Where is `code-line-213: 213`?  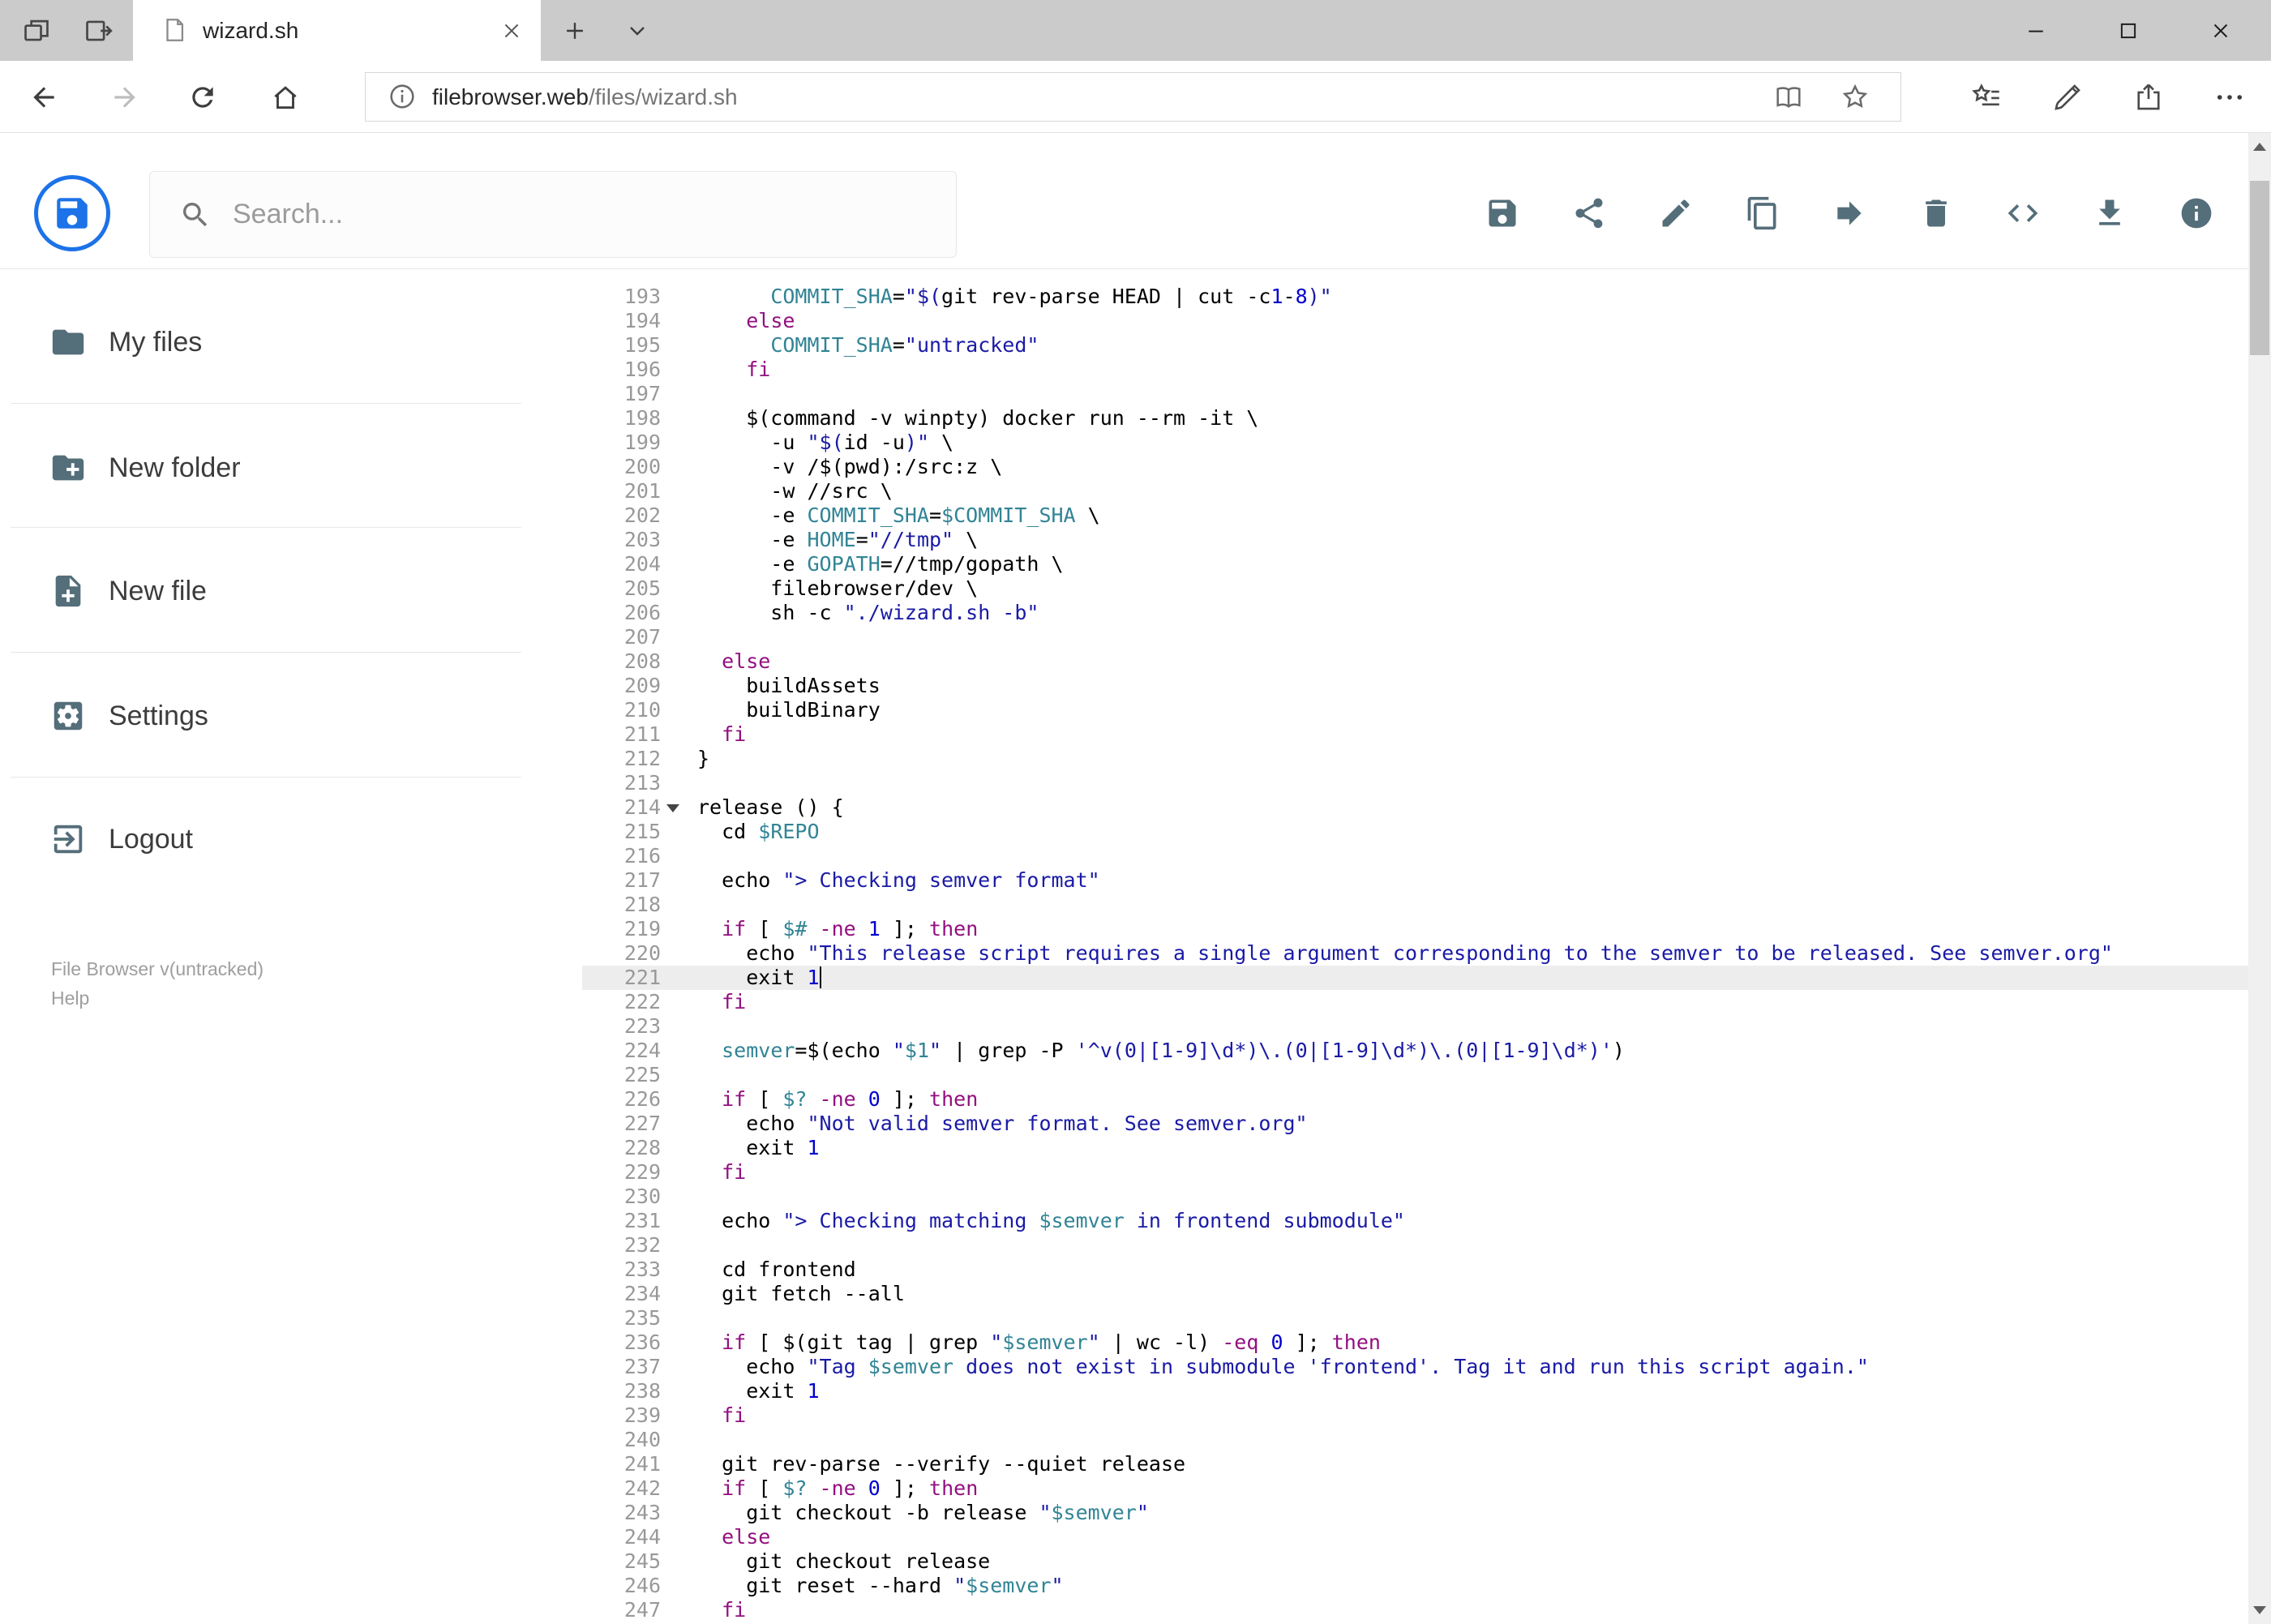 code-line-213: 213 is located at coordinates (1415, 783).